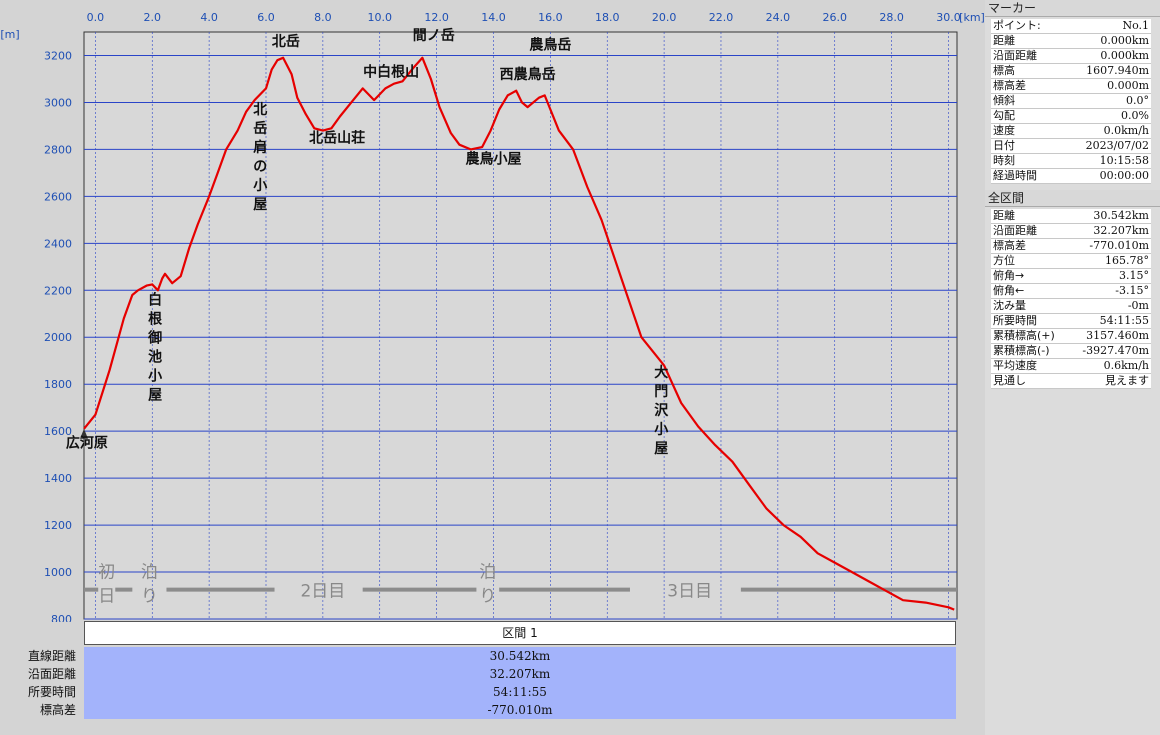 Image resolution: width=1160 pixels, height=735 pixels. I want to click on marker-panel-key: 標高差, so click(1026, 86).